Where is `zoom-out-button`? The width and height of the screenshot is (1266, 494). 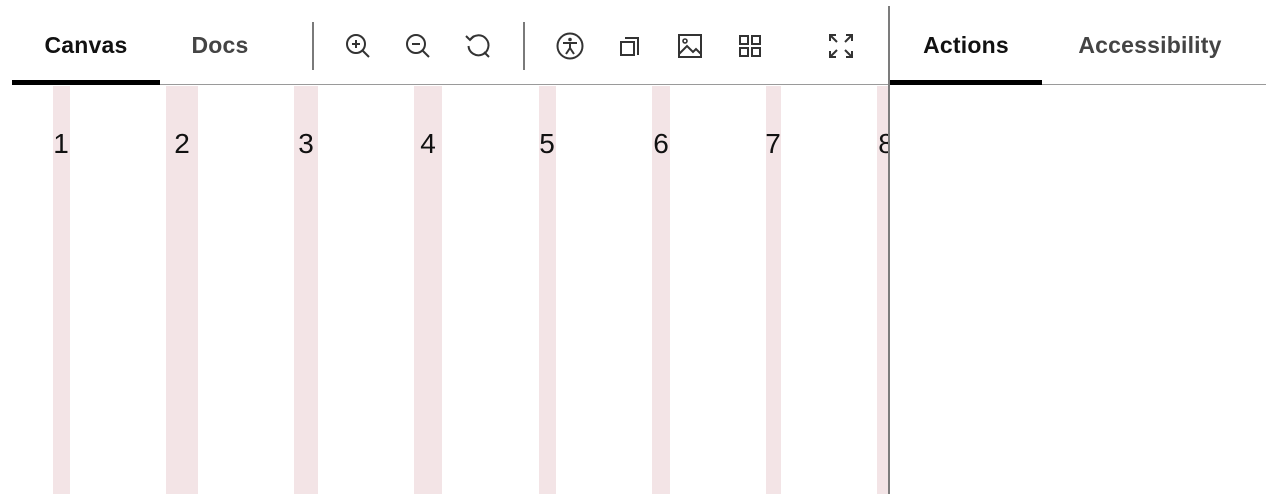
zoom-out-button is located at coordinates (418, 46).